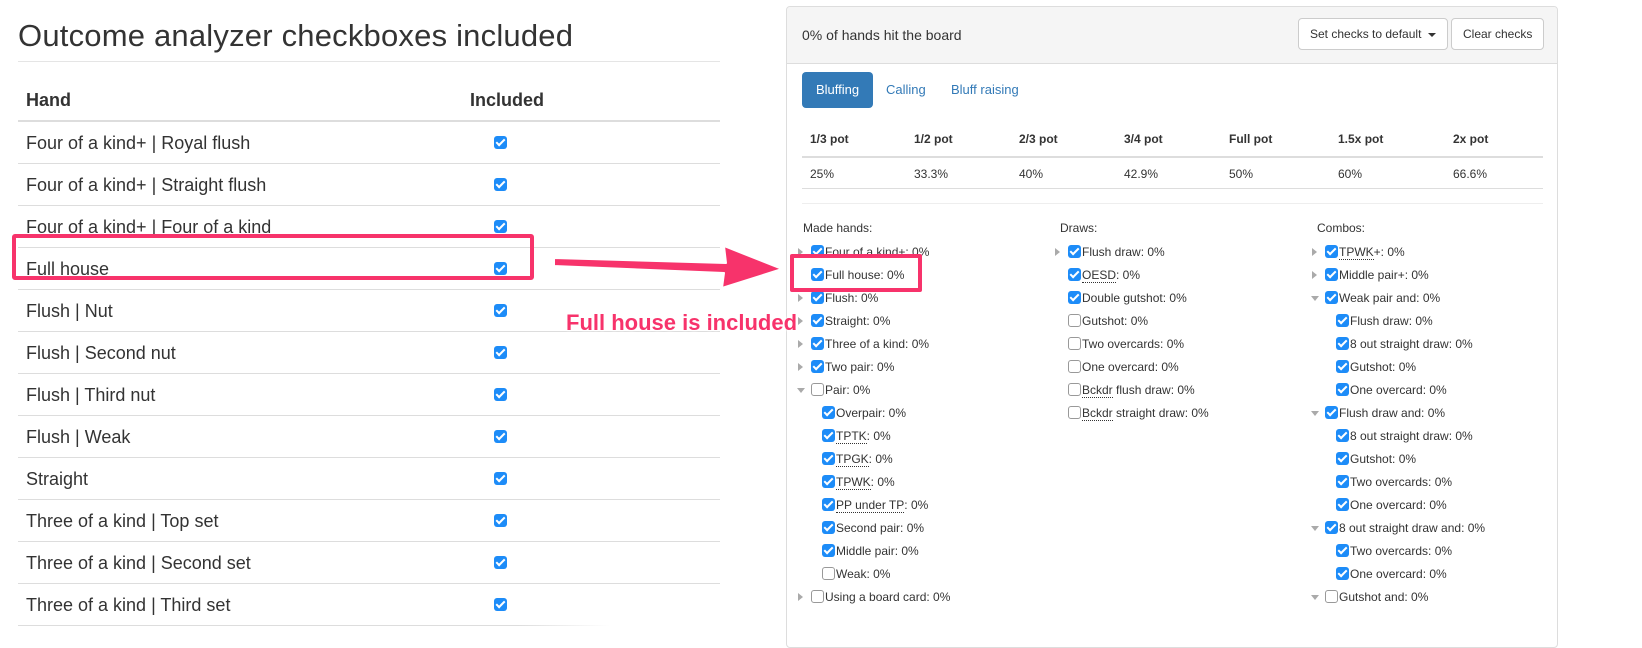 The height and width of the screenshot is (648, 1642). Describe the element at coordinates (852, 459) in the screenshot. I see `abbreviation: TPGK` at that location.